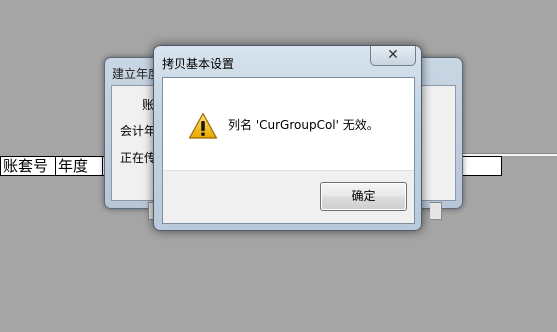  What do you see at coordinates (203, 125) in the screenshot?
I see `warning-icon` at bounding box center [203, 125].